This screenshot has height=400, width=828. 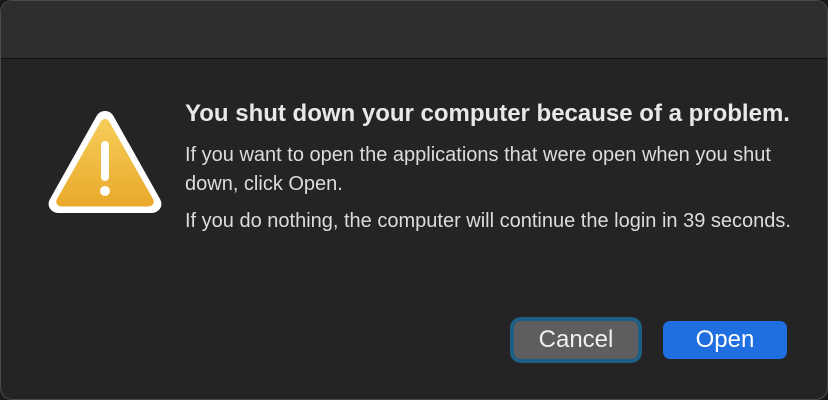 What do you see at coordinates (414, 30) in the screenshot?
I see `title-bar` at bounding box center [414, 30].